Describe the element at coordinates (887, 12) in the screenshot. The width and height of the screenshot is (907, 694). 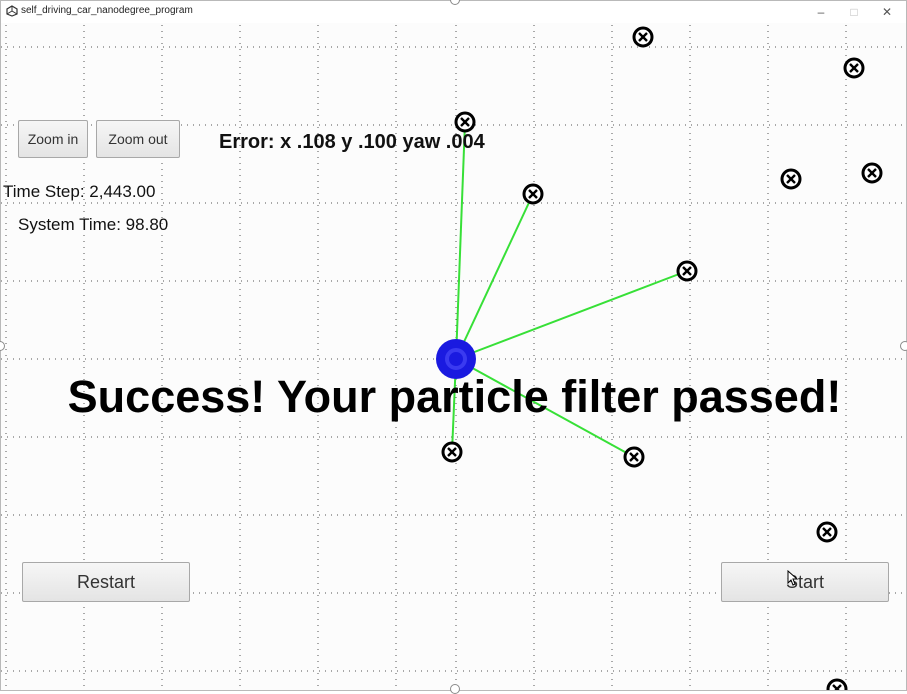
I see `close-button: ✕` at that location.